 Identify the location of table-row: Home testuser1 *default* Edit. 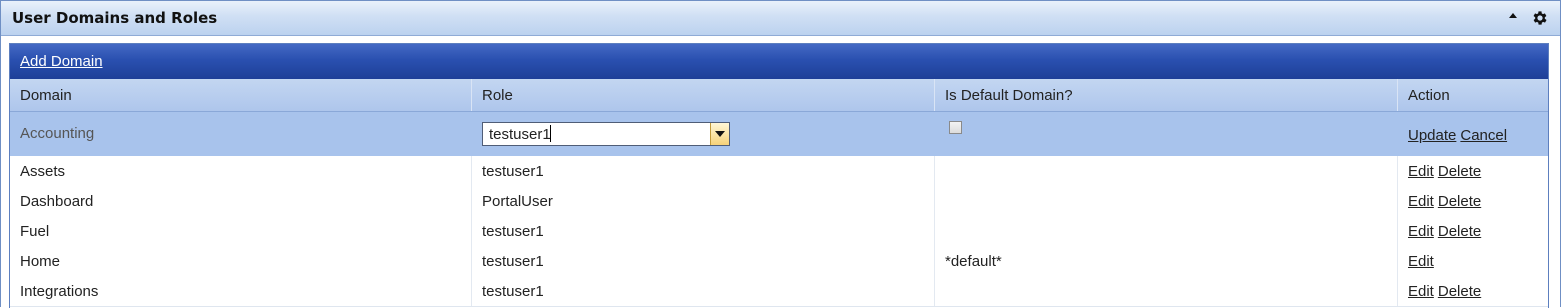
(779, 261).